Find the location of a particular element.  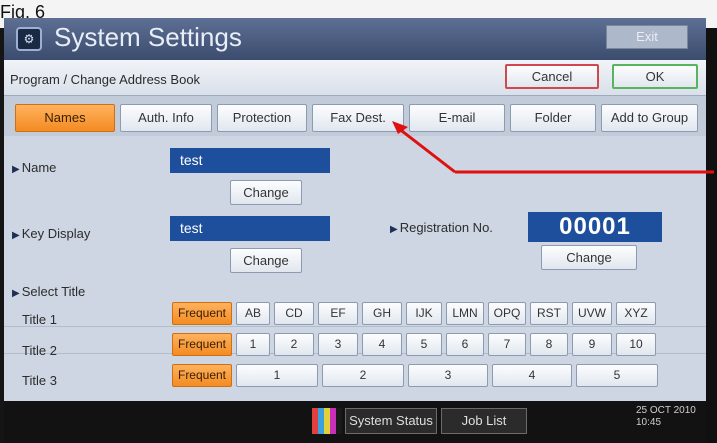

system-status-button: System Status is located at coordinates (391, 421).